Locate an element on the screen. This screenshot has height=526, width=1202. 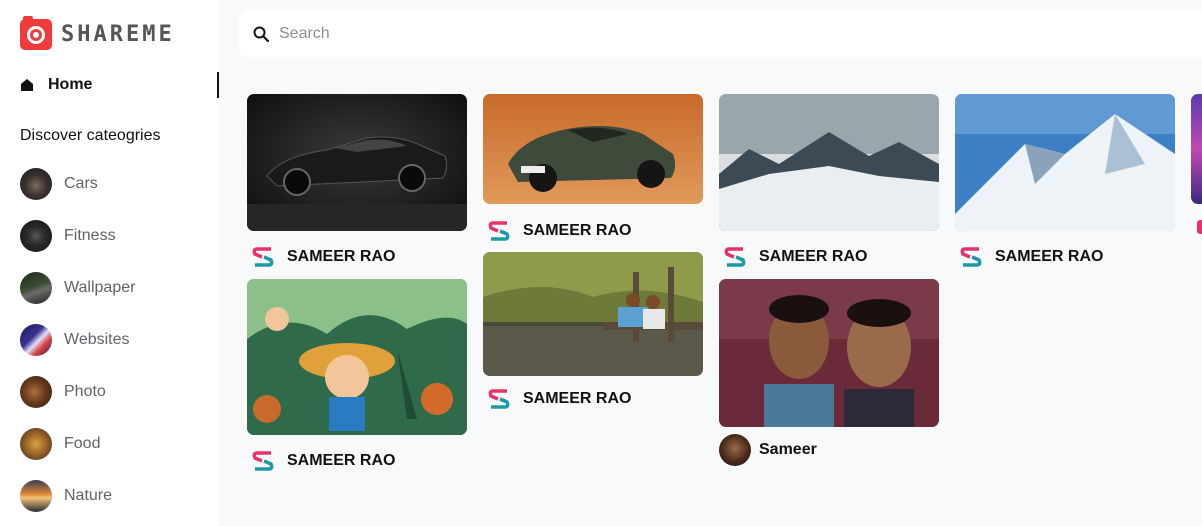
sidebar-item-nature: Nature is located at coordinates (66, 496).